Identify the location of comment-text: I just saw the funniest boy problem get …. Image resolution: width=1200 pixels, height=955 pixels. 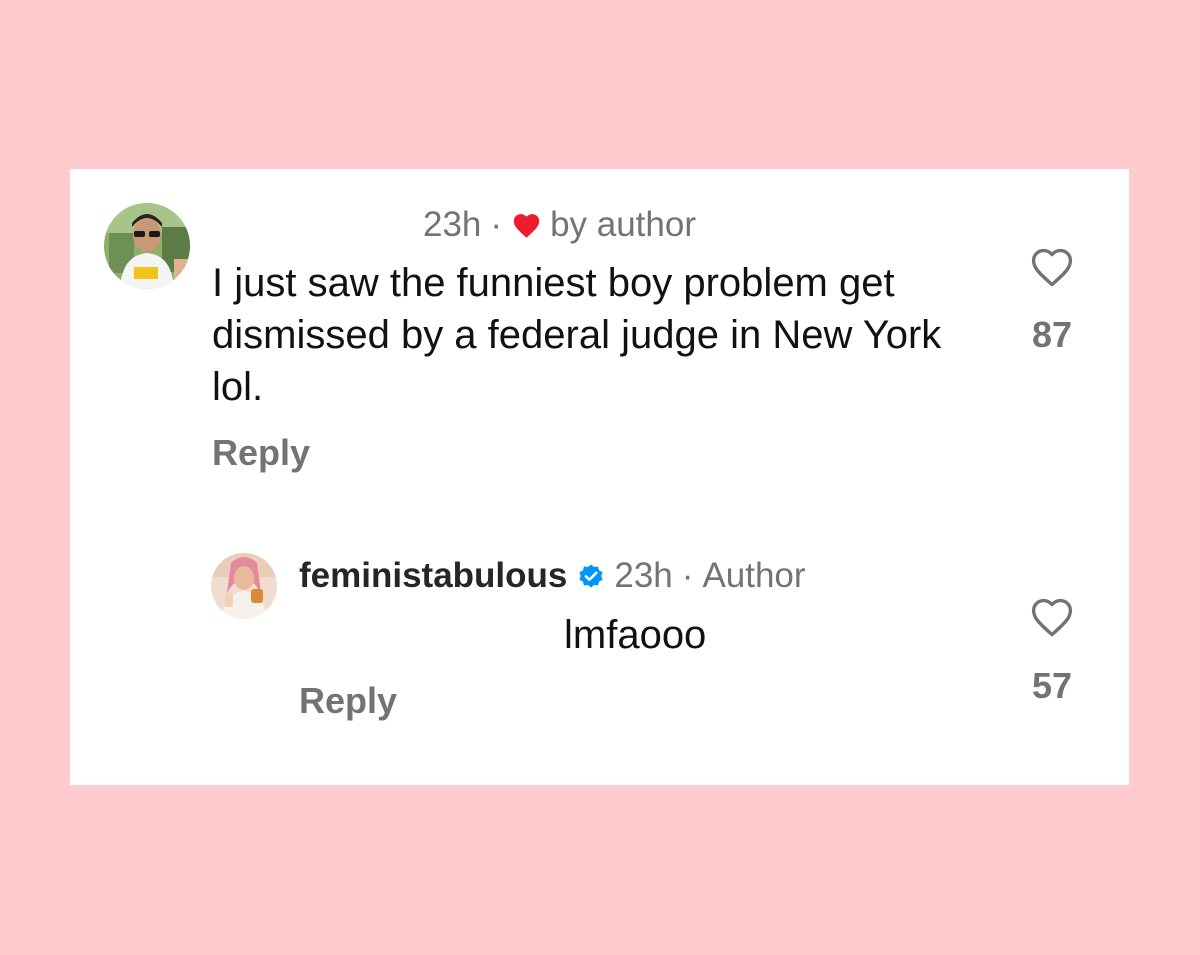
(577, 335).